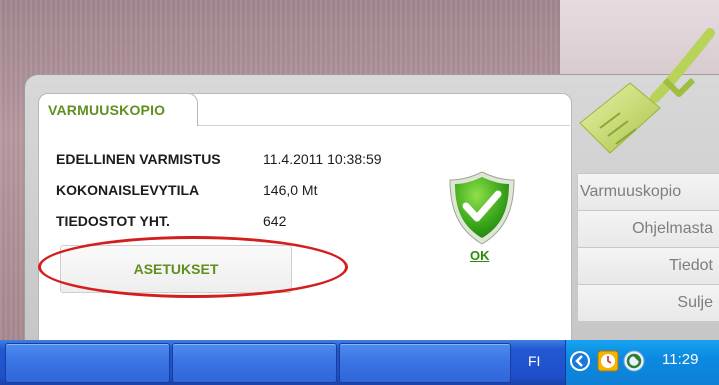 This screenshot has height=385, width=719. Describe the element at coordinates (648, 265) in the screenshot. I see `menu-item-tiedot: Tiedot` at that location.